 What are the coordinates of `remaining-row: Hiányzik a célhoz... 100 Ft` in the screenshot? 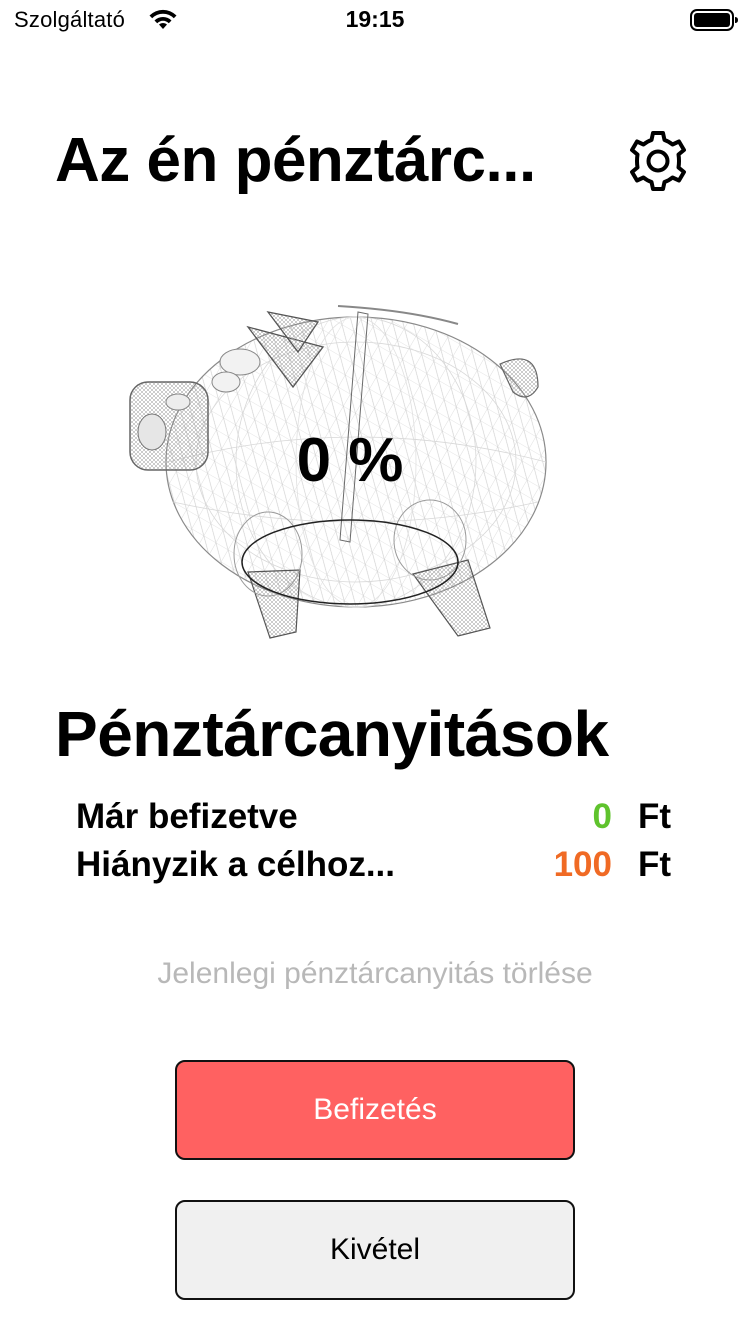 It's located at (376, 867).